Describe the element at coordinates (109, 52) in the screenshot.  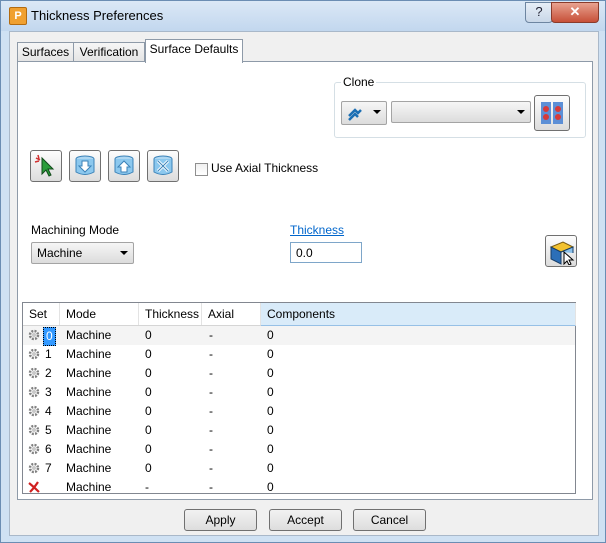
I see `tab-verification: Verification` at that location.